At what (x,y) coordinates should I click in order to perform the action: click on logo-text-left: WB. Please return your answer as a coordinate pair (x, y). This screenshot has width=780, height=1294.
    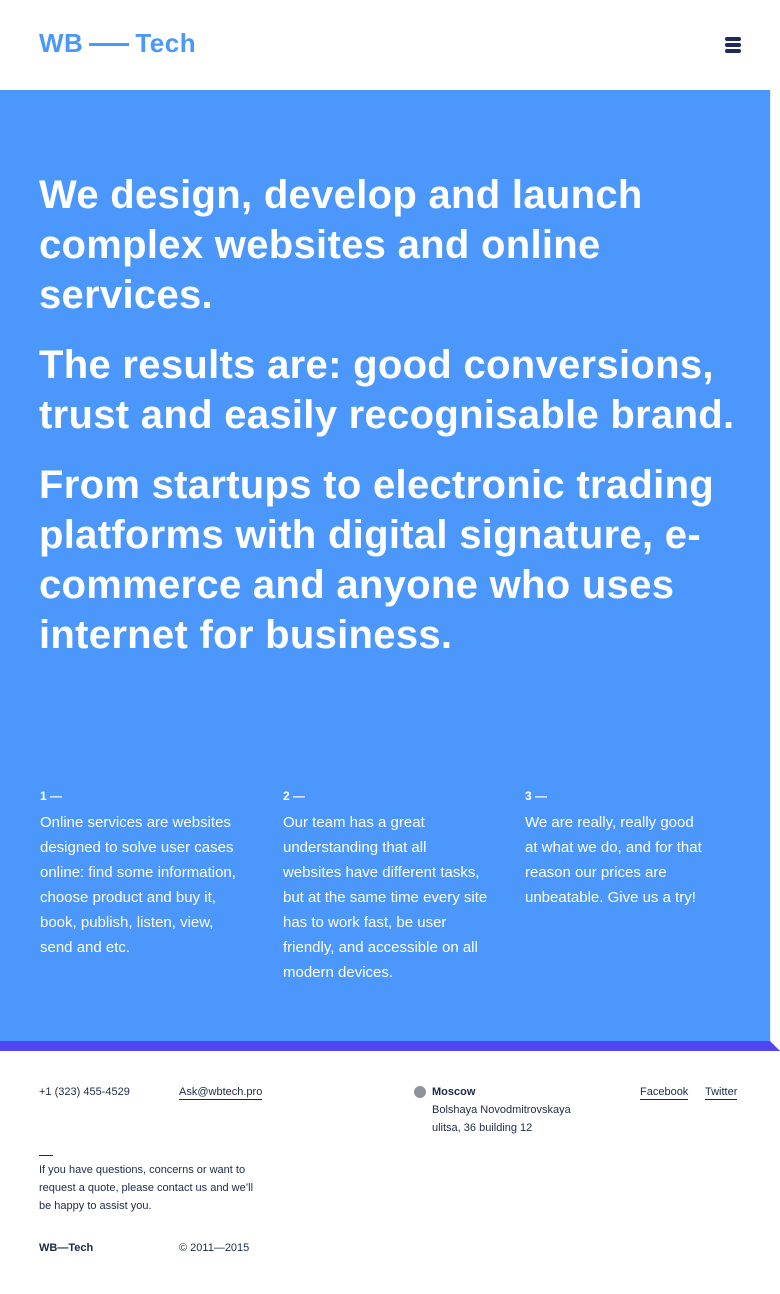
    Looking at the image, I should click on (61, 43).